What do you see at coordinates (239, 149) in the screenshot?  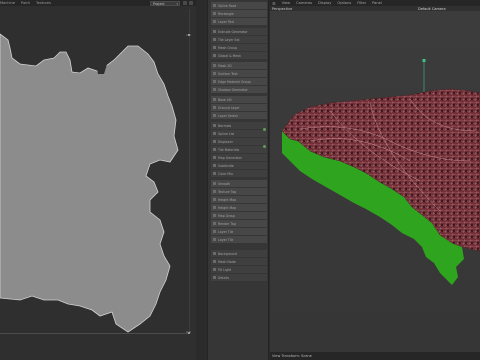 I see `list-item: Tile Materials` at bounding box center [239, 149].